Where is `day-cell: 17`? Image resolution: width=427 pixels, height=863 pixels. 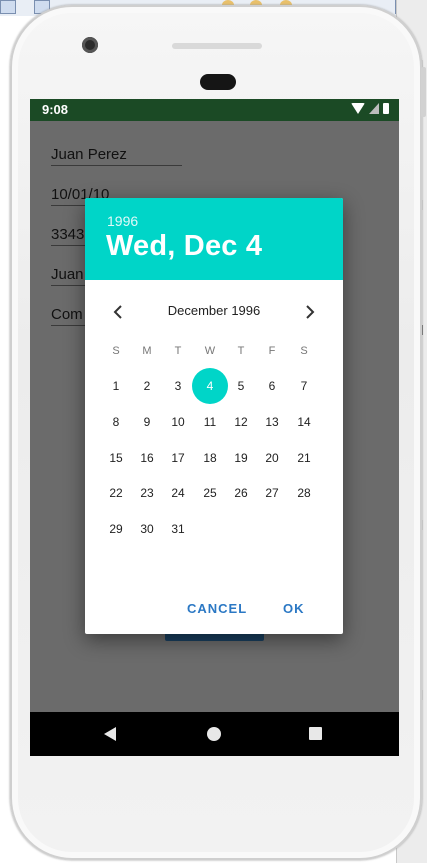 day-cell: 17 is located at coordinates (178, 458).